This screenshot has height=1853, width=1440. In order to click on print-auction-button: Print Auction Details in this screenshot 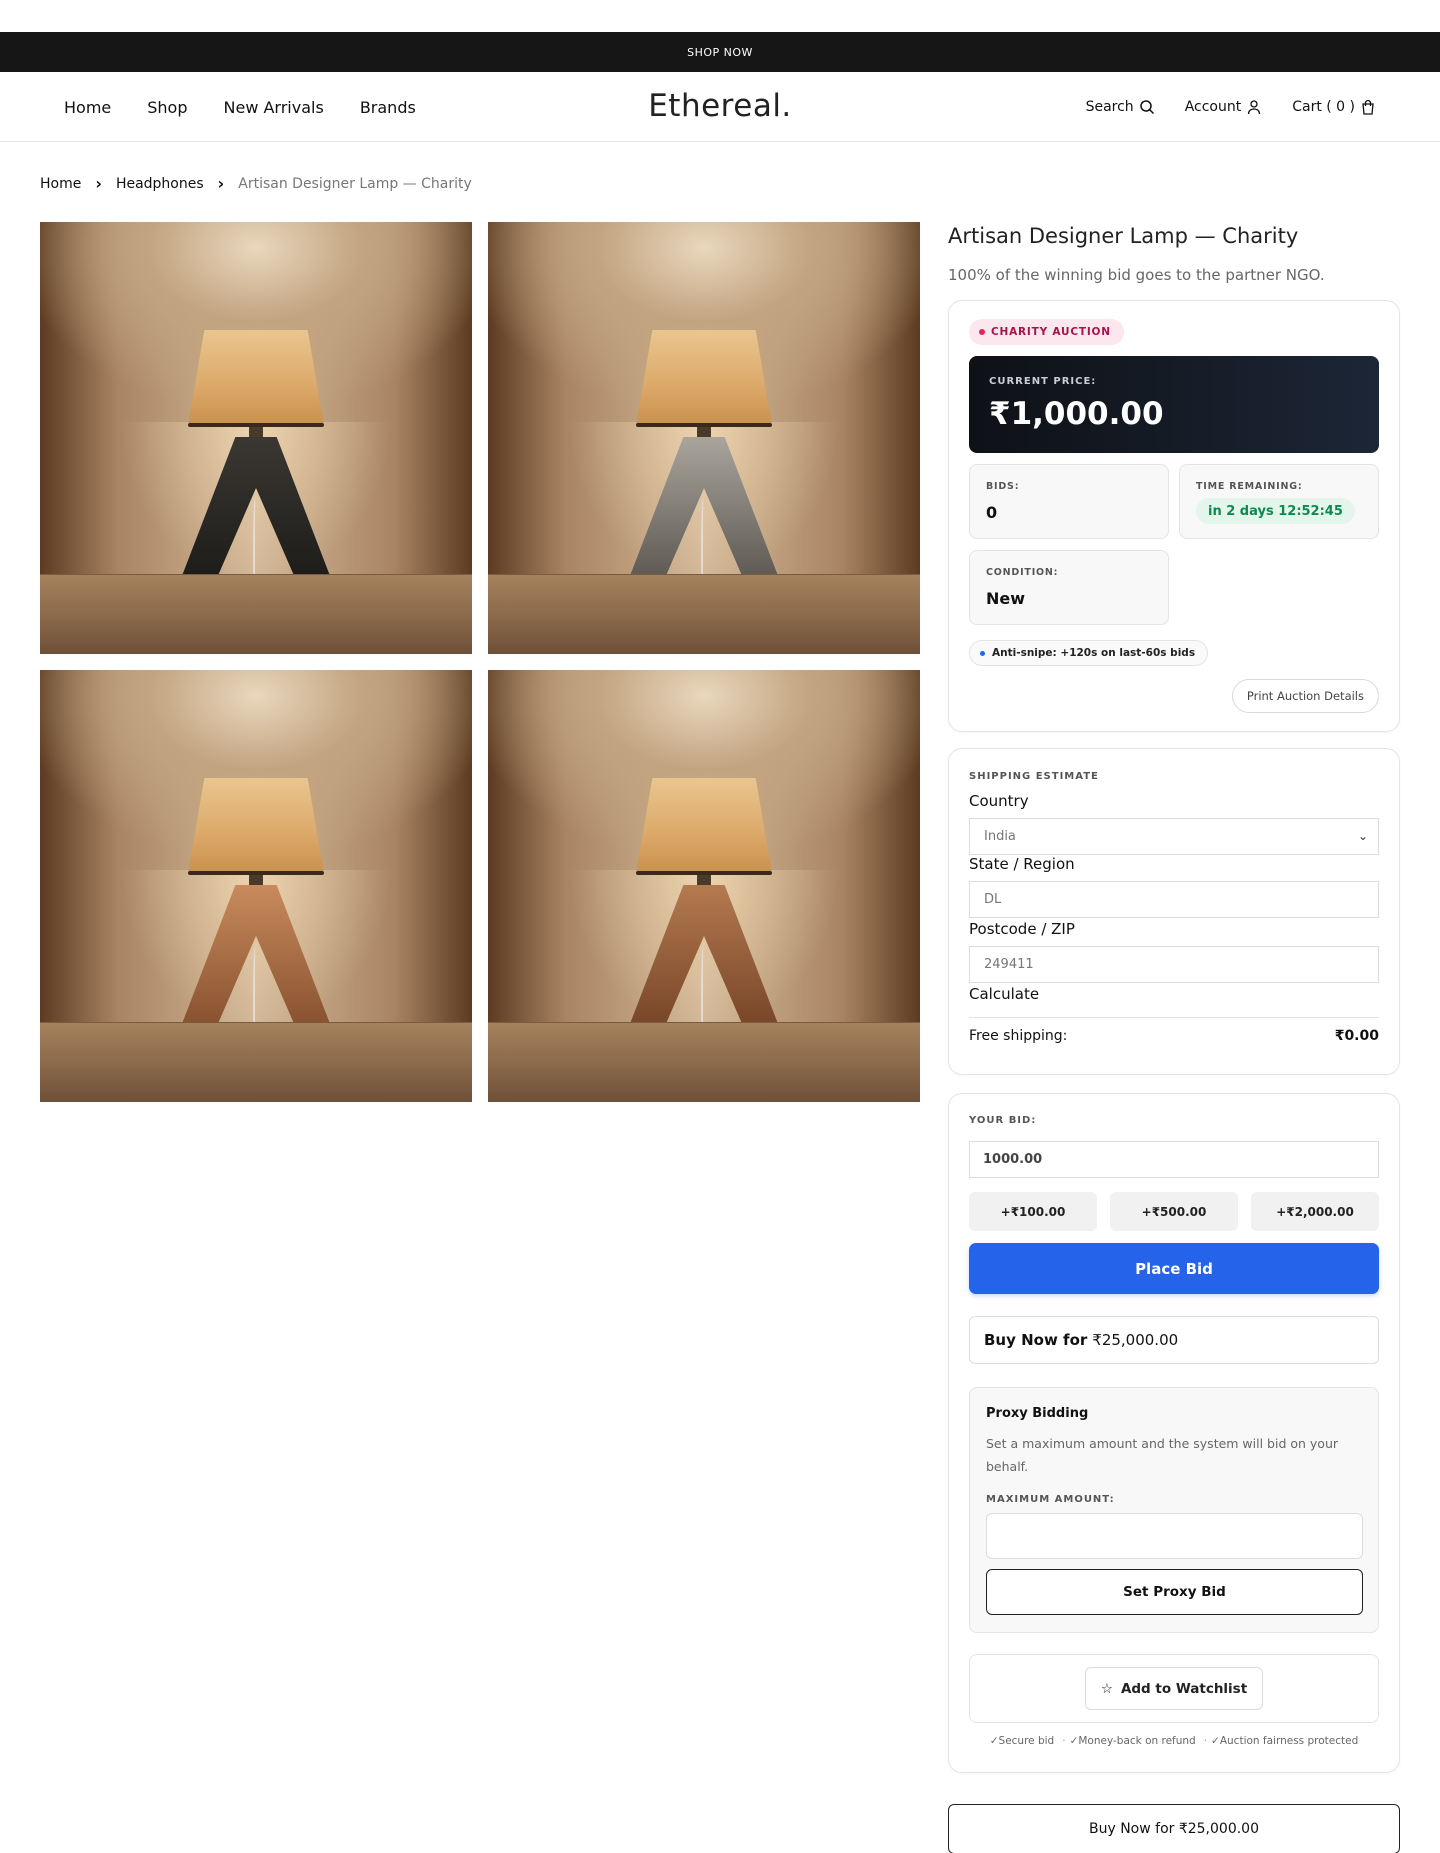, I will do `click(1305, 696)`.